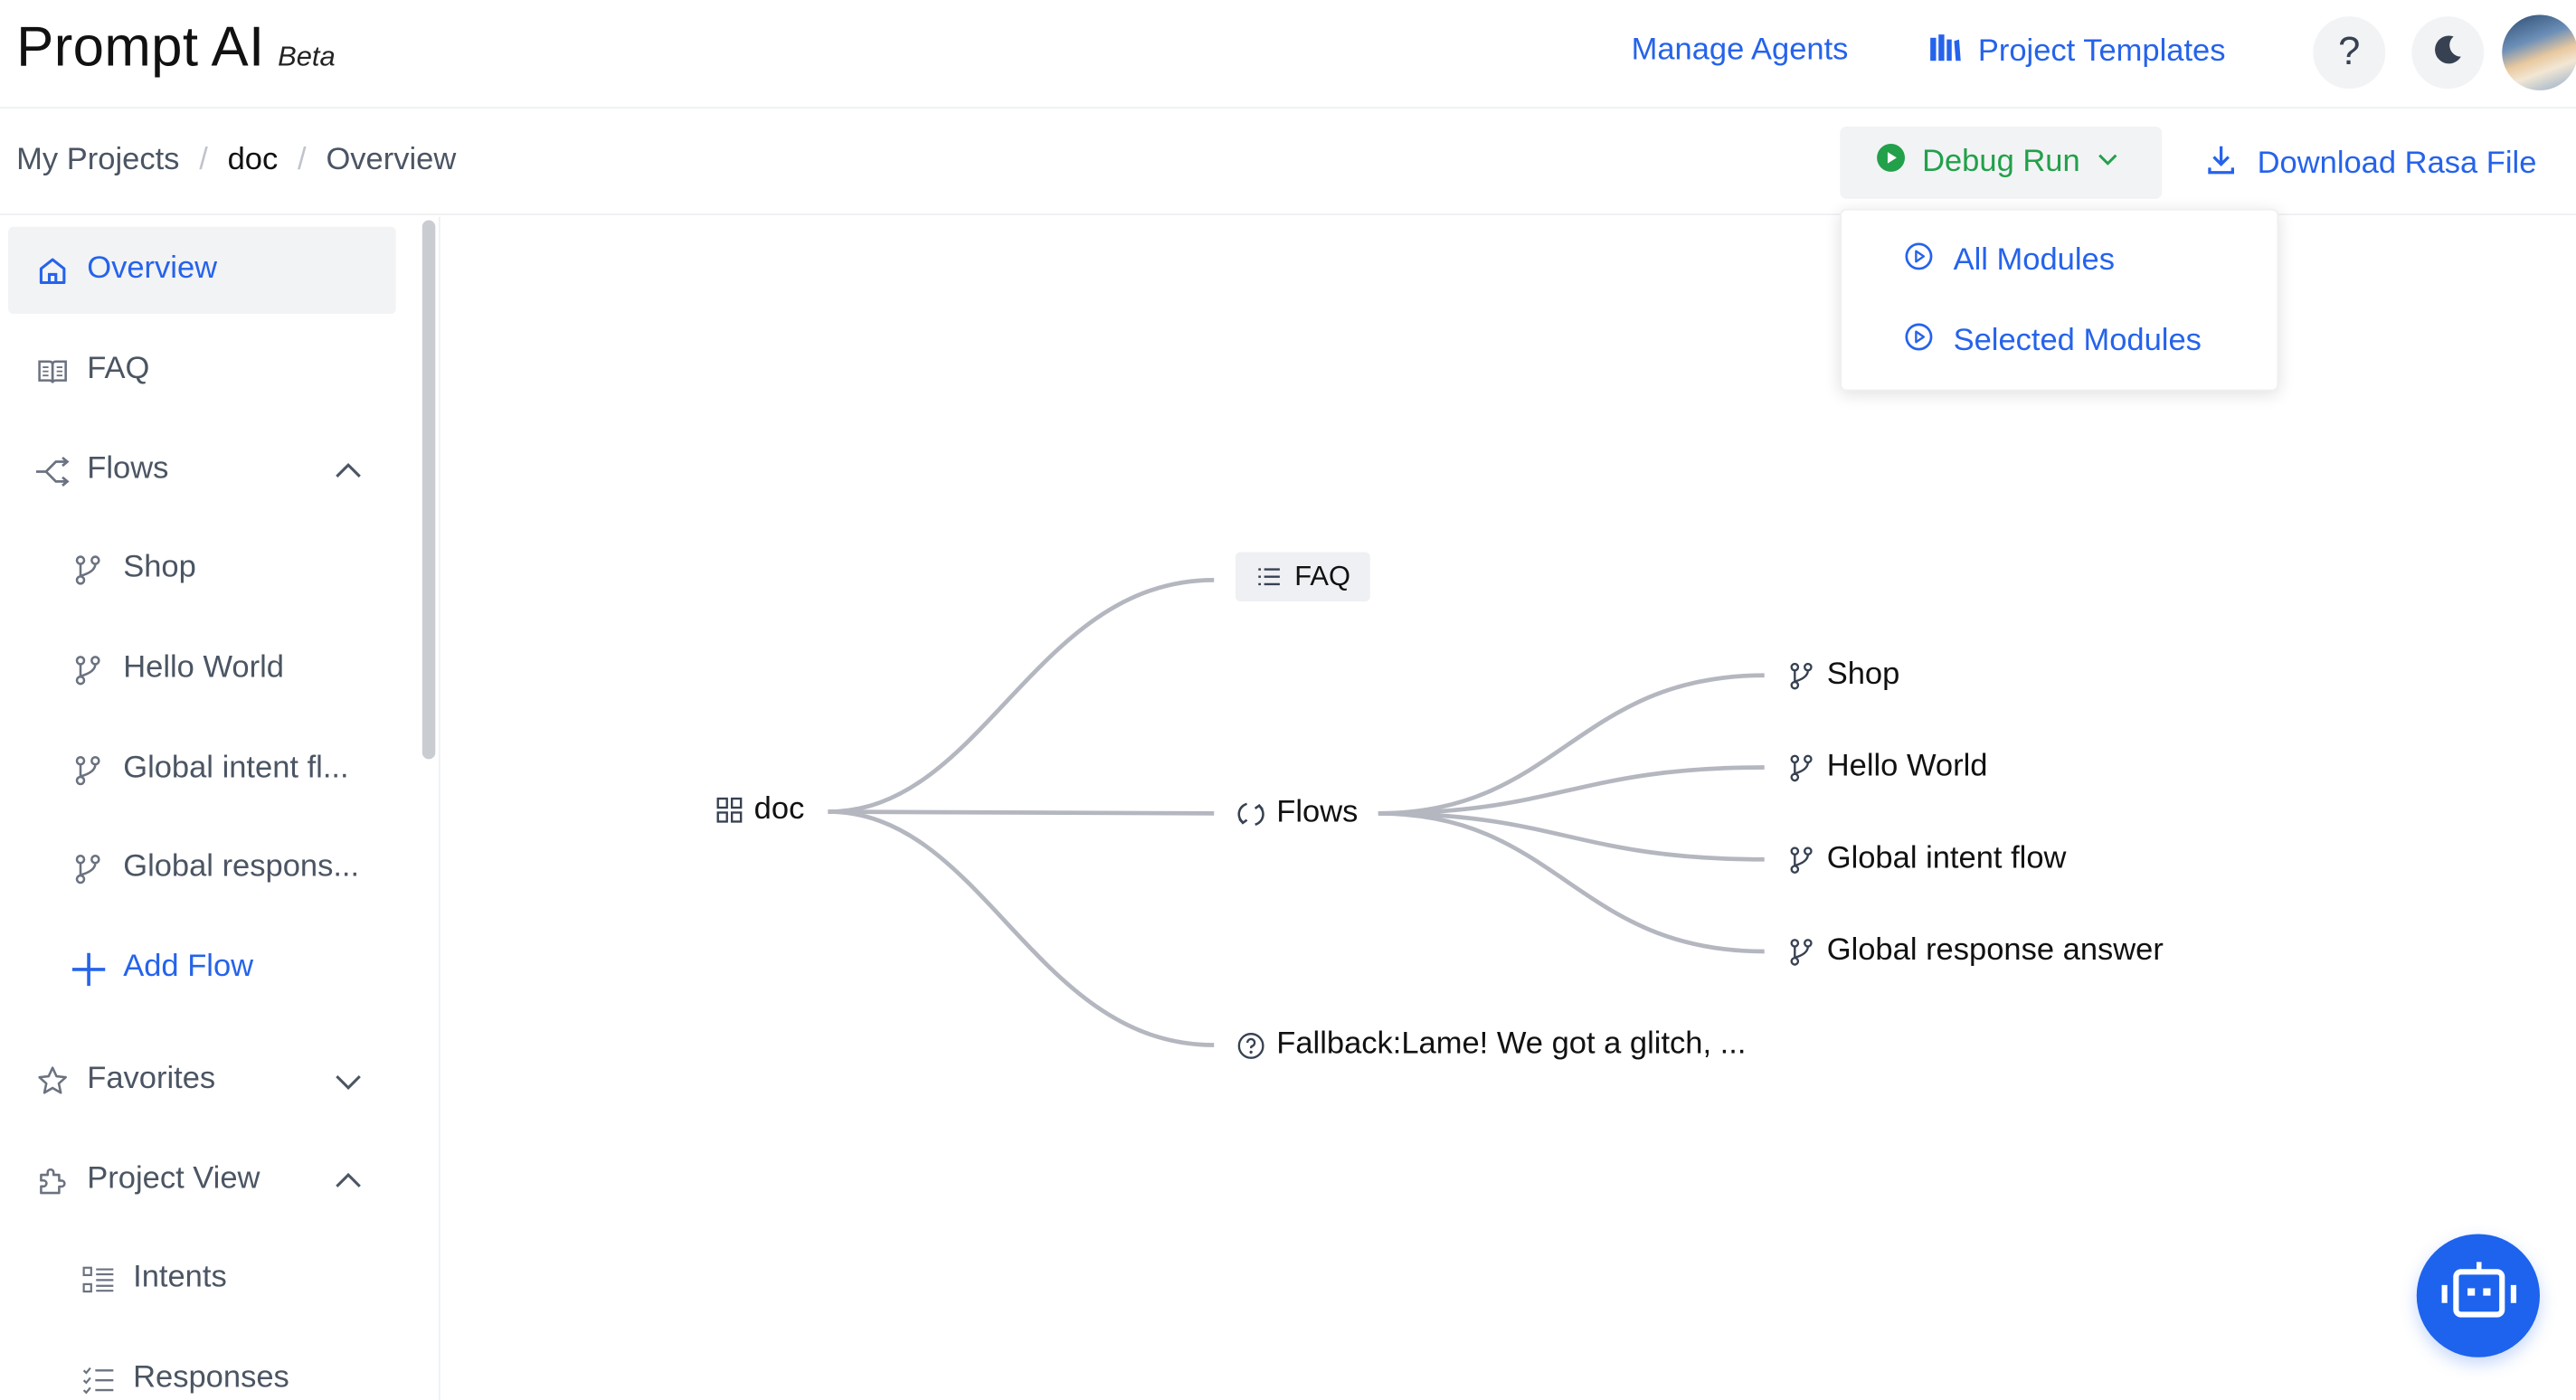  What do you see at coordinates (52, 471) in the screenshot?
I see `flow-icon` at bounding box center [52, 471].